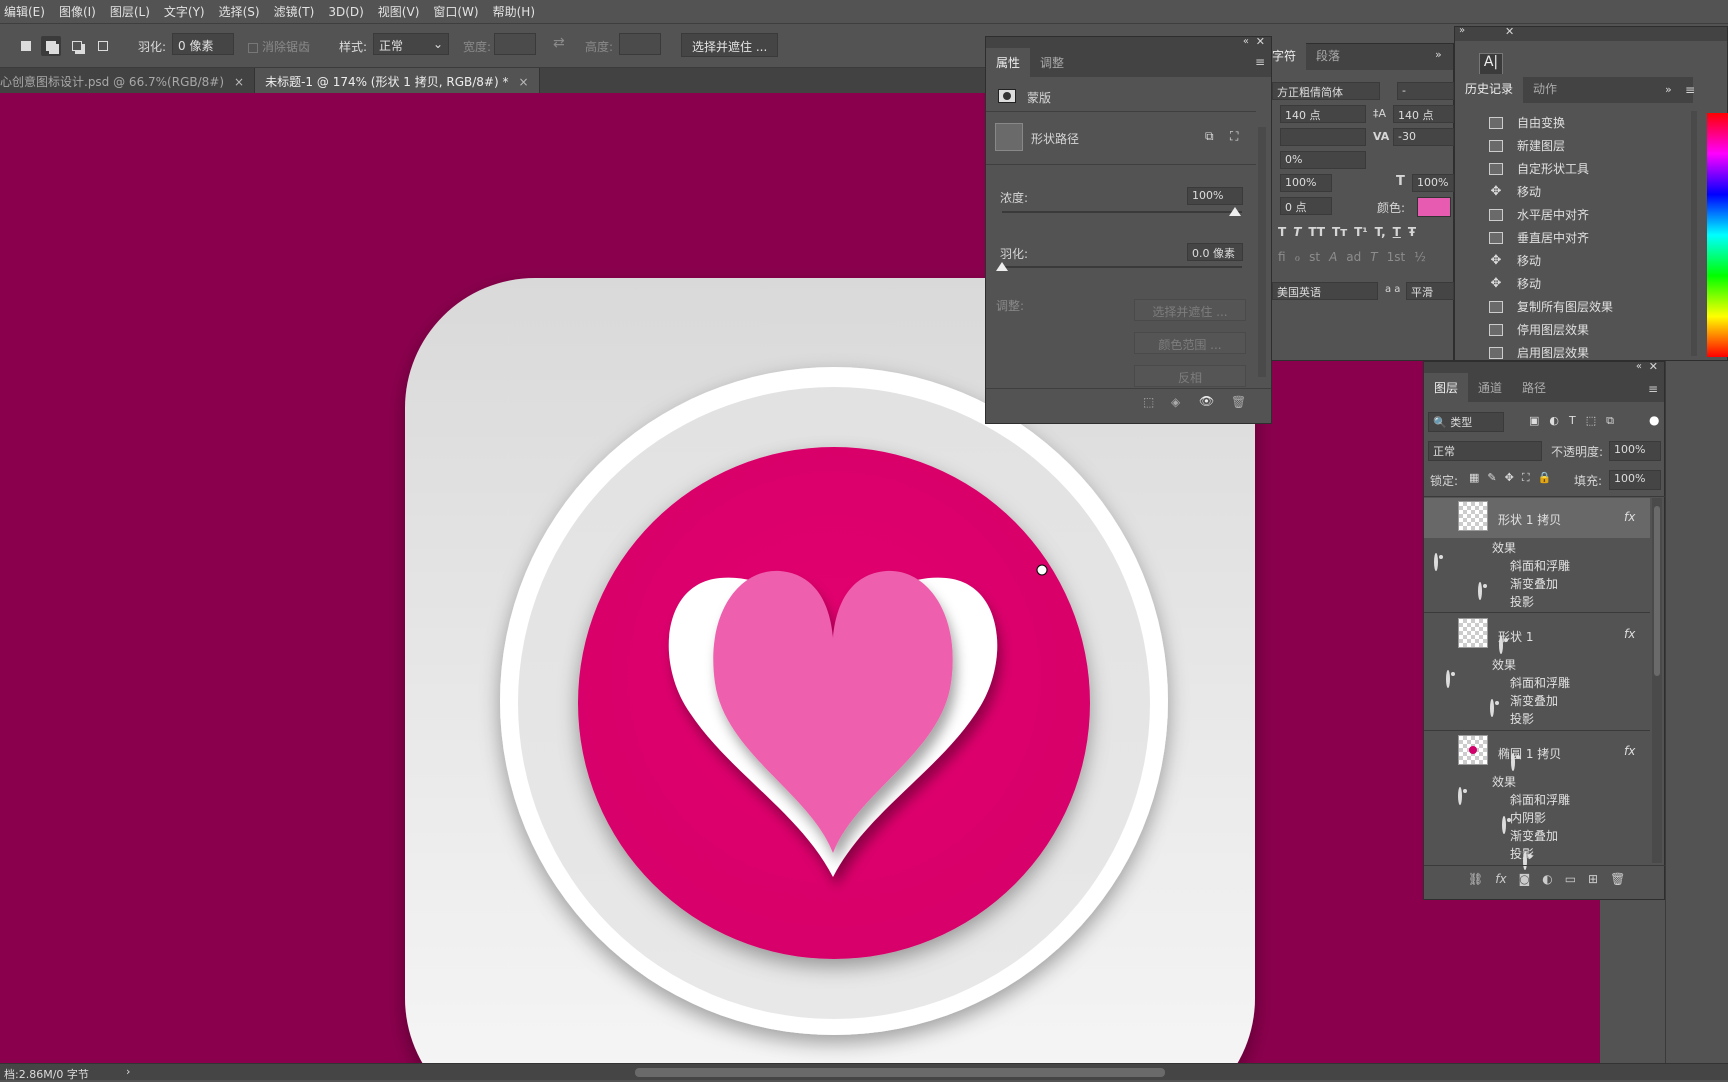 The height and width of the screenshot is (1082, 1728). What do you see at coordinates (1570, 168) in the screenshot?
I see `history-item: 自定形状工具` at bounding box center [1570, 168].